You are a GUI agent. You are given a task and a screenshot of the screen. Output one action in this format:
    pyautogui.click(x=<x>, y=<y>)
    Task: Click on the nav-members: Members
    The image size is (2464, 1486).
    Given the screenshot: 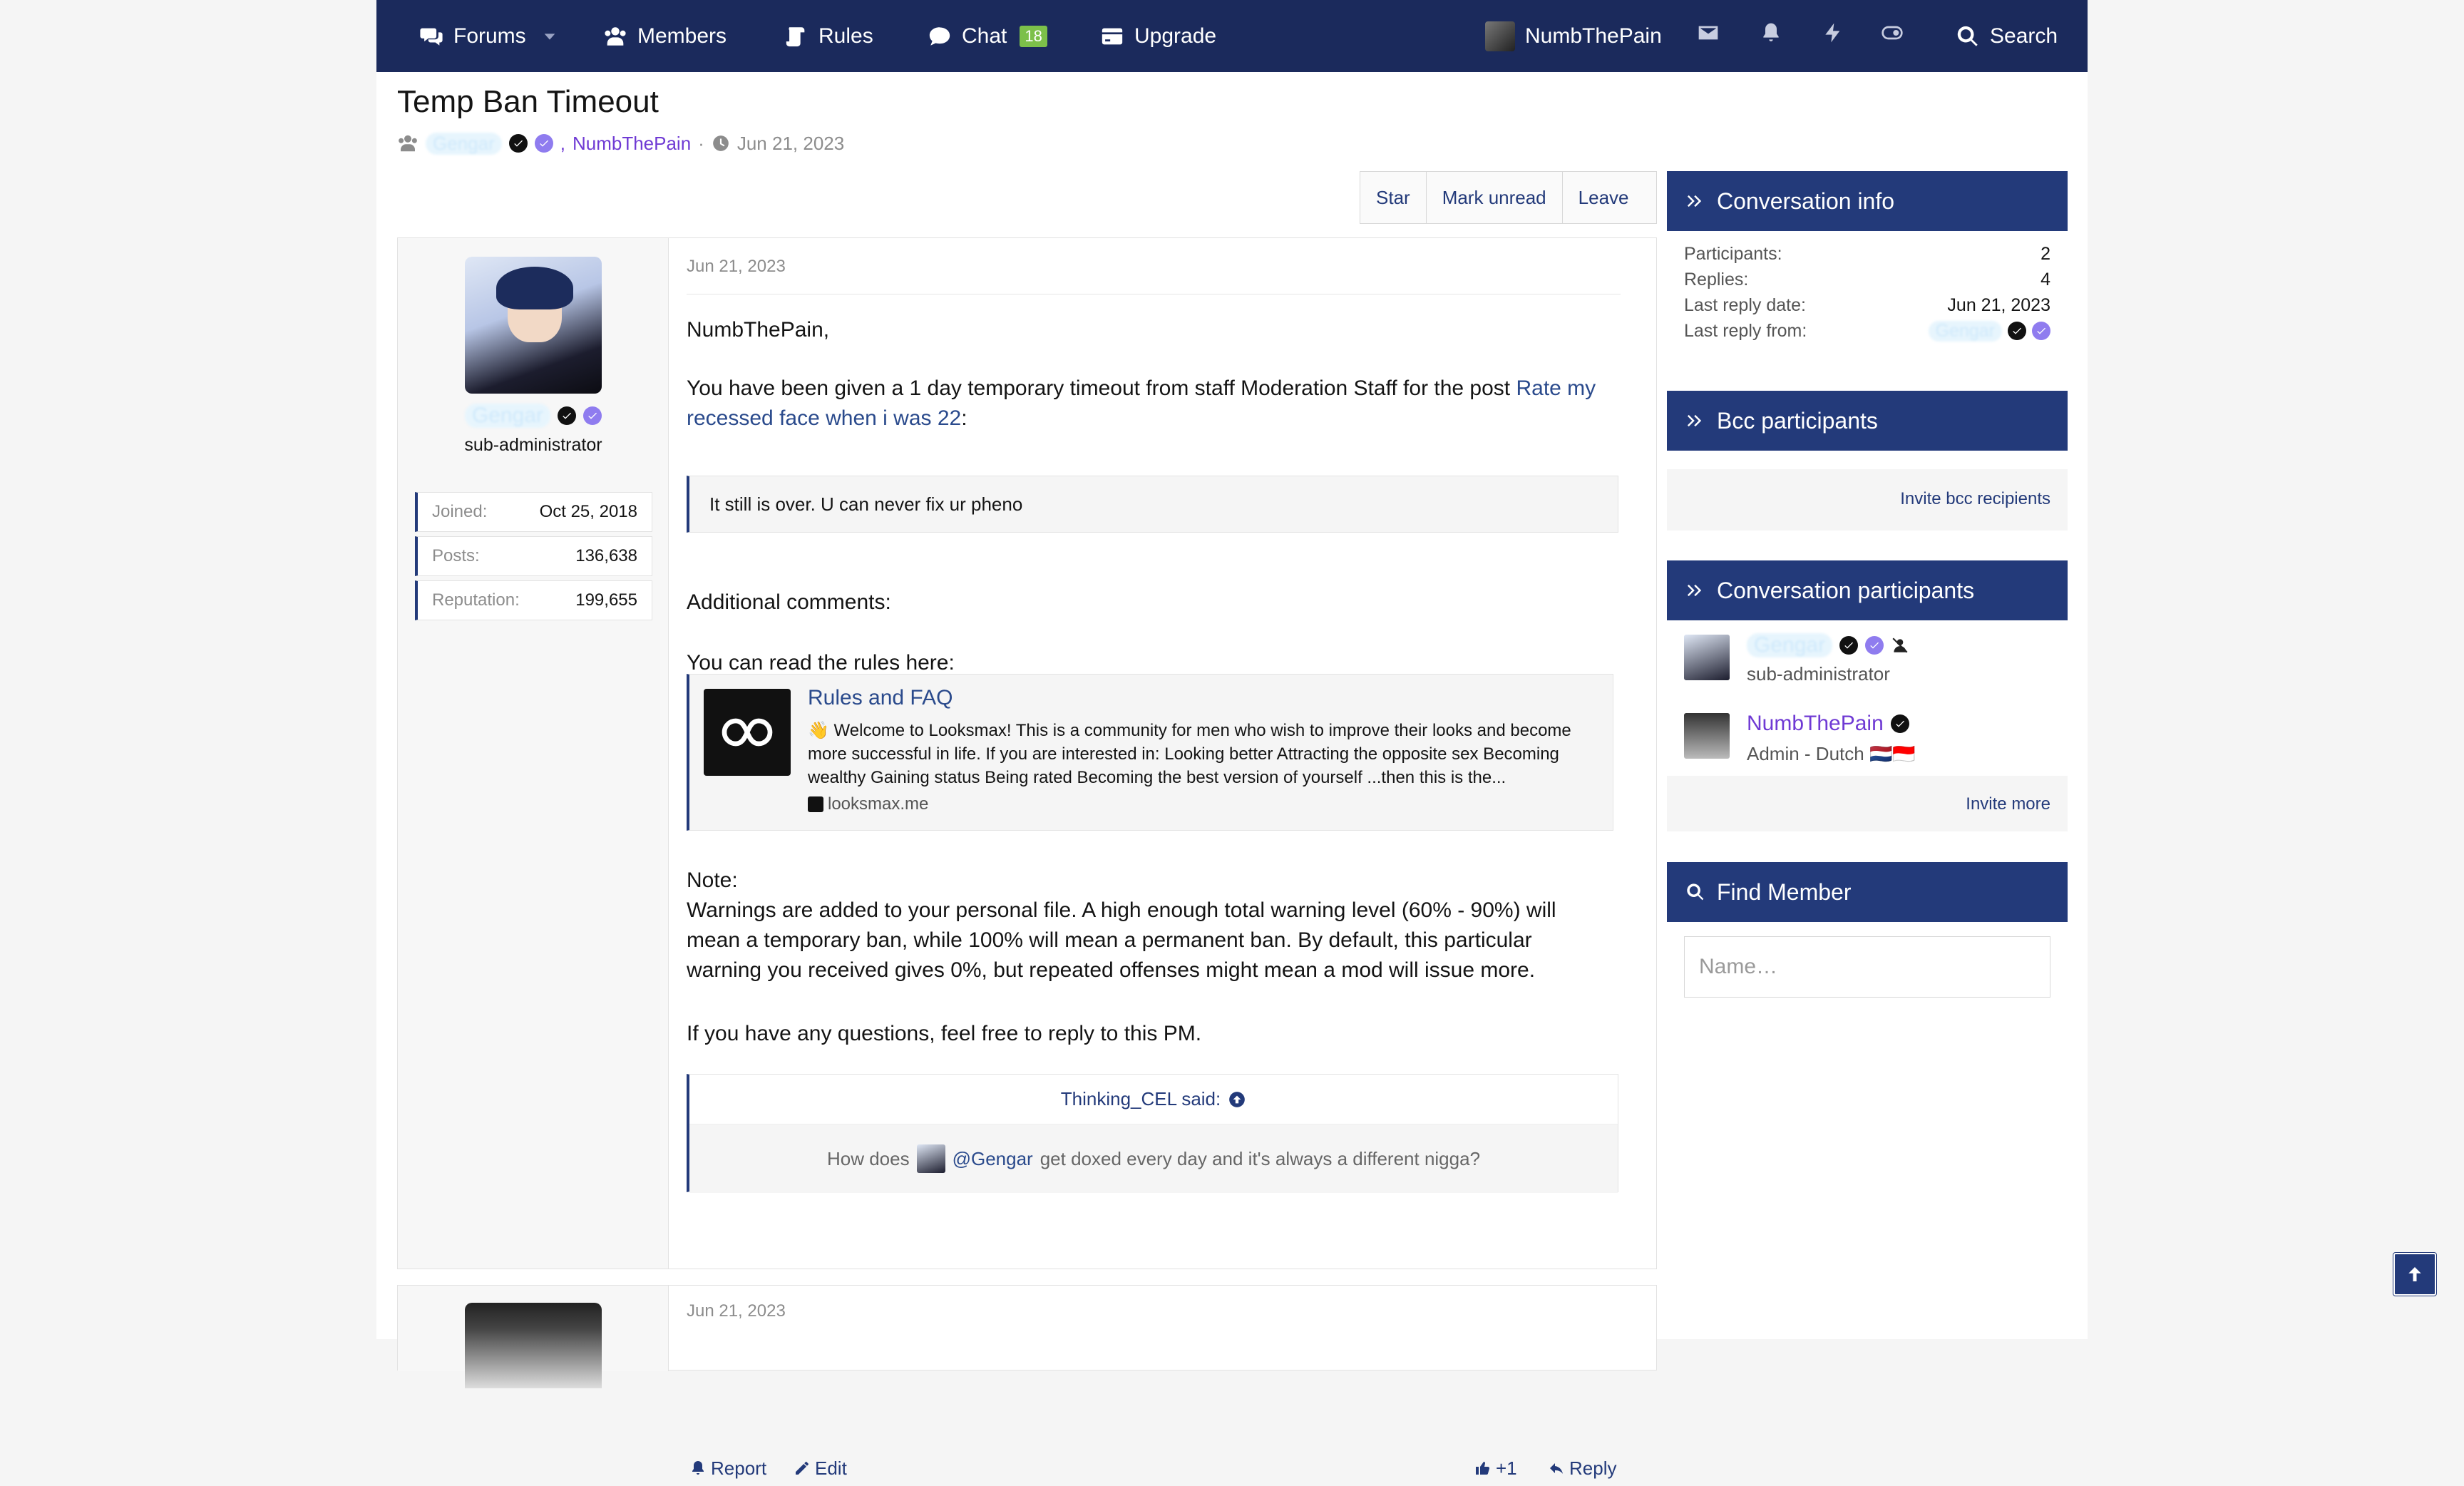 What is the action you would take?
    pyautogui.click(x=665, y=36)
    